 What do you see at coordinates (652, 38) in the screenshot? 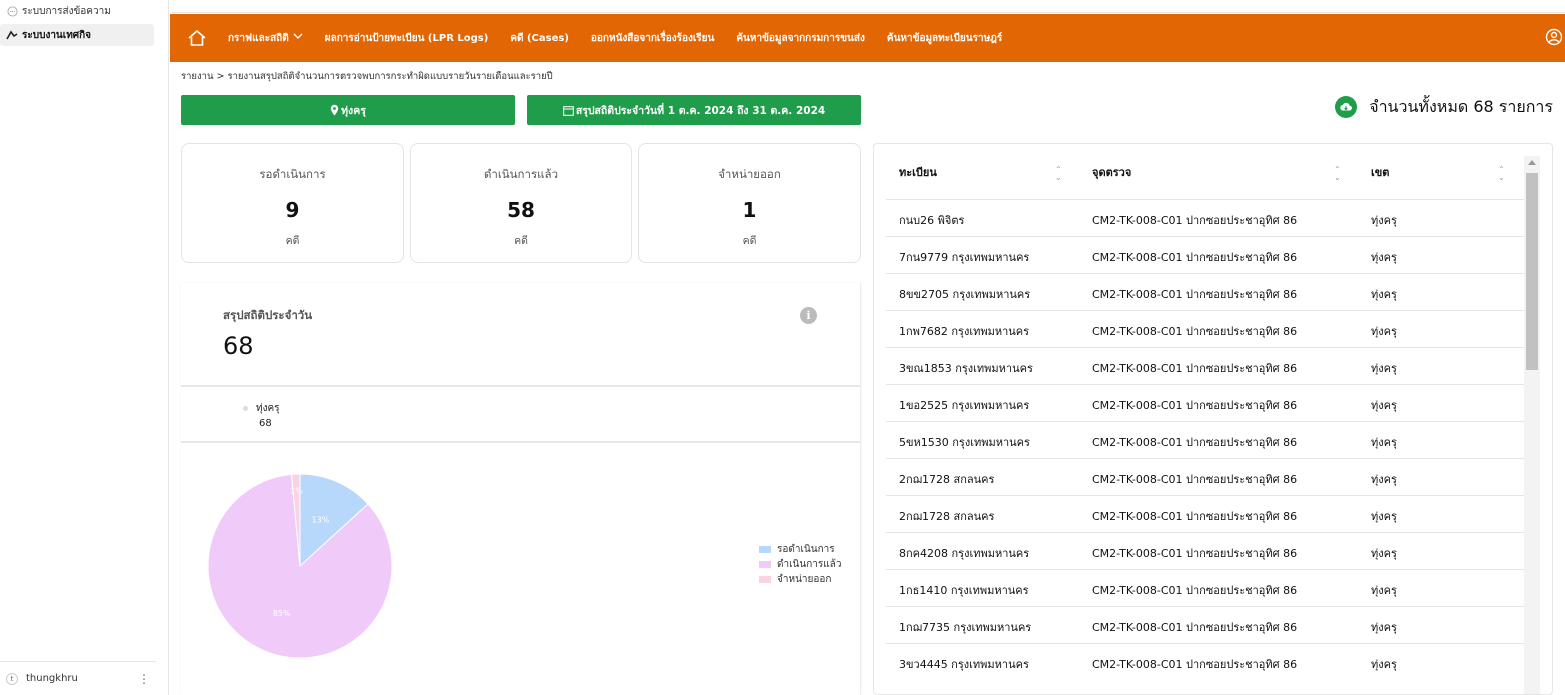
I see `nav-issue-letter: ออกหนังสือจากเรื่องร้องเรียน` at bounding box center [652, 38].